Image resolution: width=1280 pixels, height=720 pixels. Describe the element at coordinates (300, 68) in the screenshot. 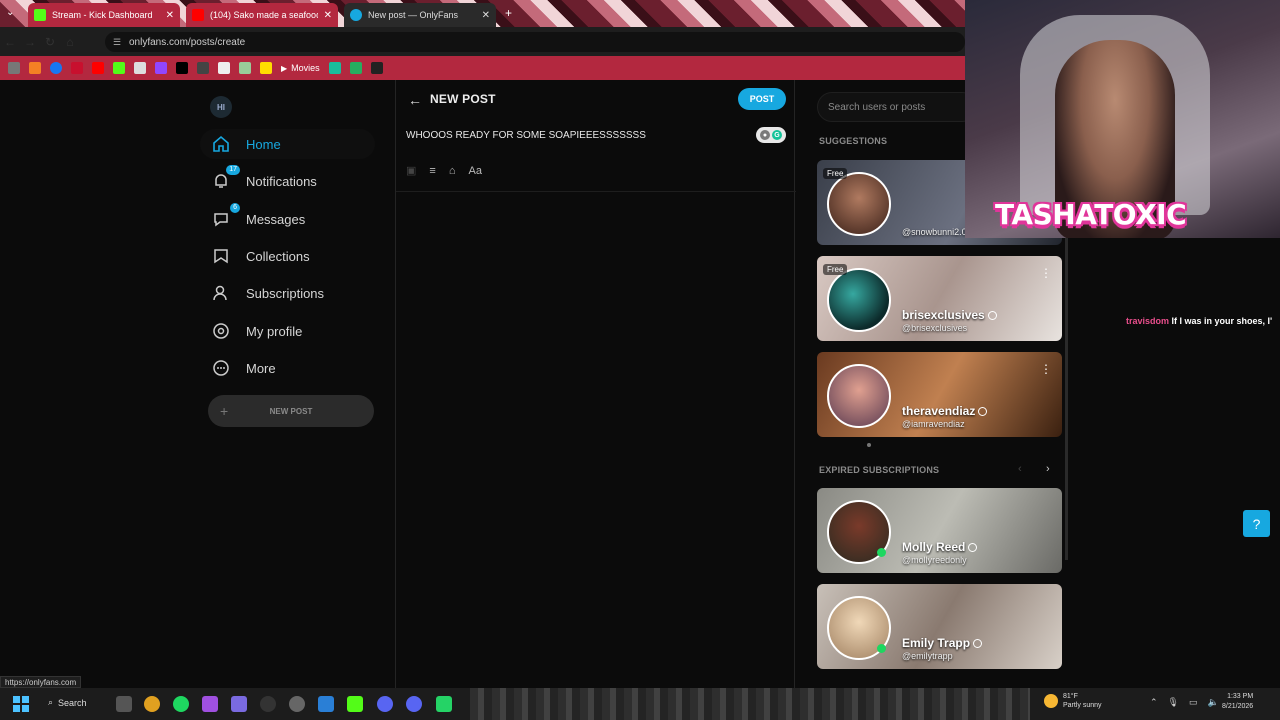

I see `bookmark-movies: ▶ Movies` at that location.